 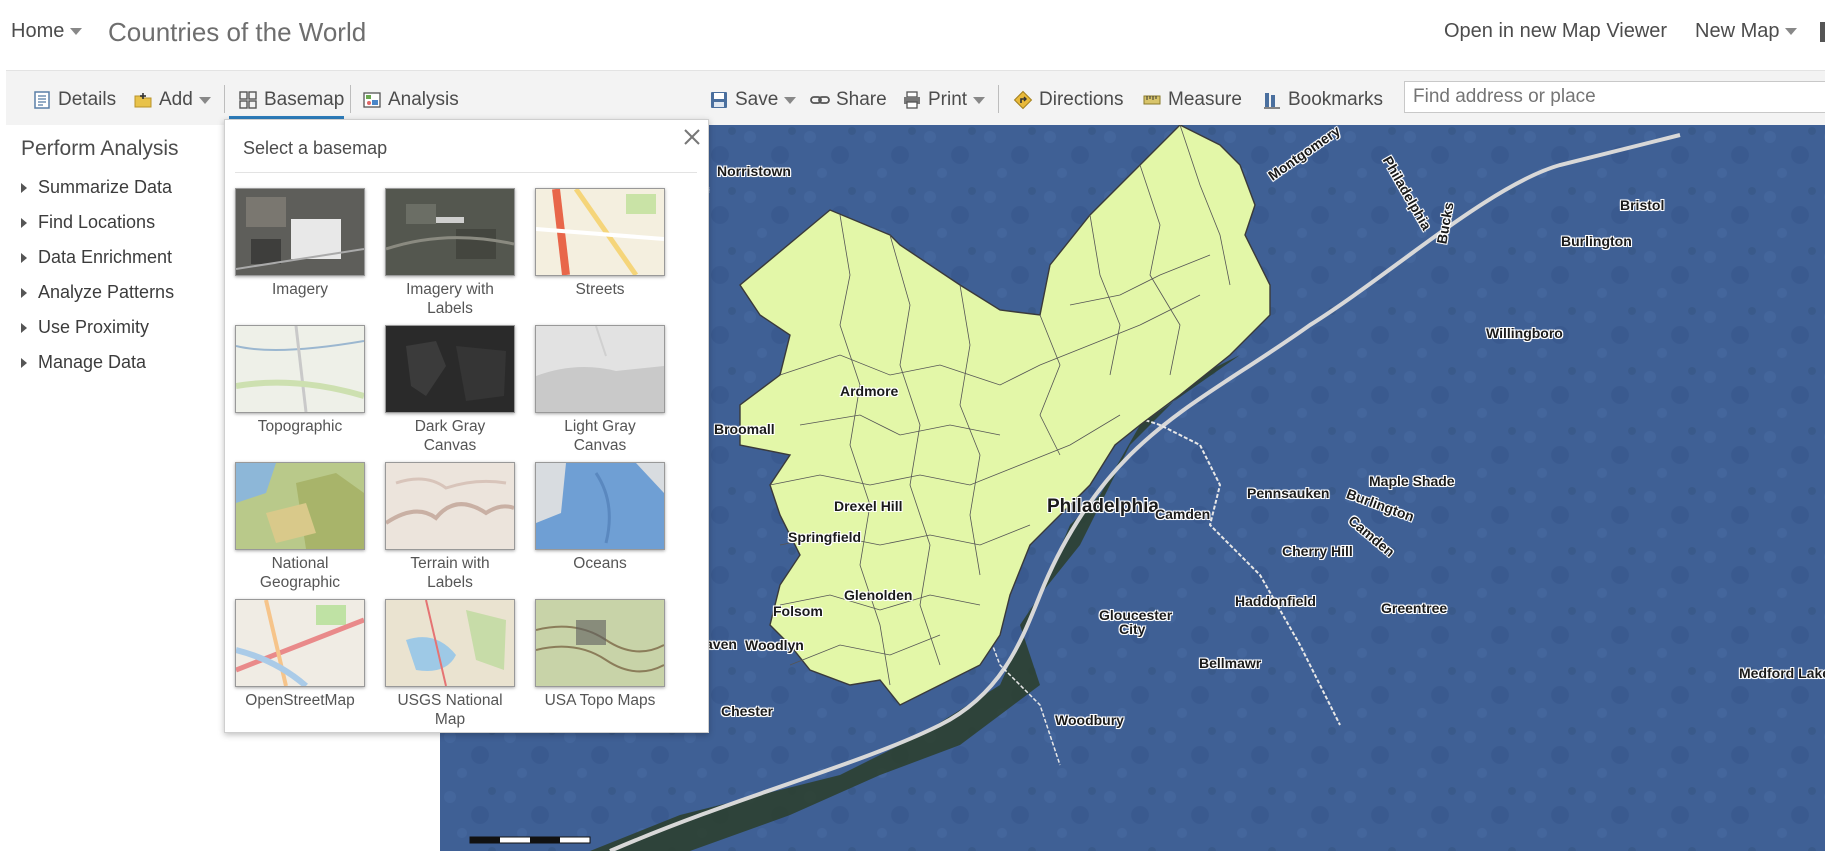 I want to click on basemap-option-imagery-with-labels: Imagery with Labels, so click(x=450, y=253).